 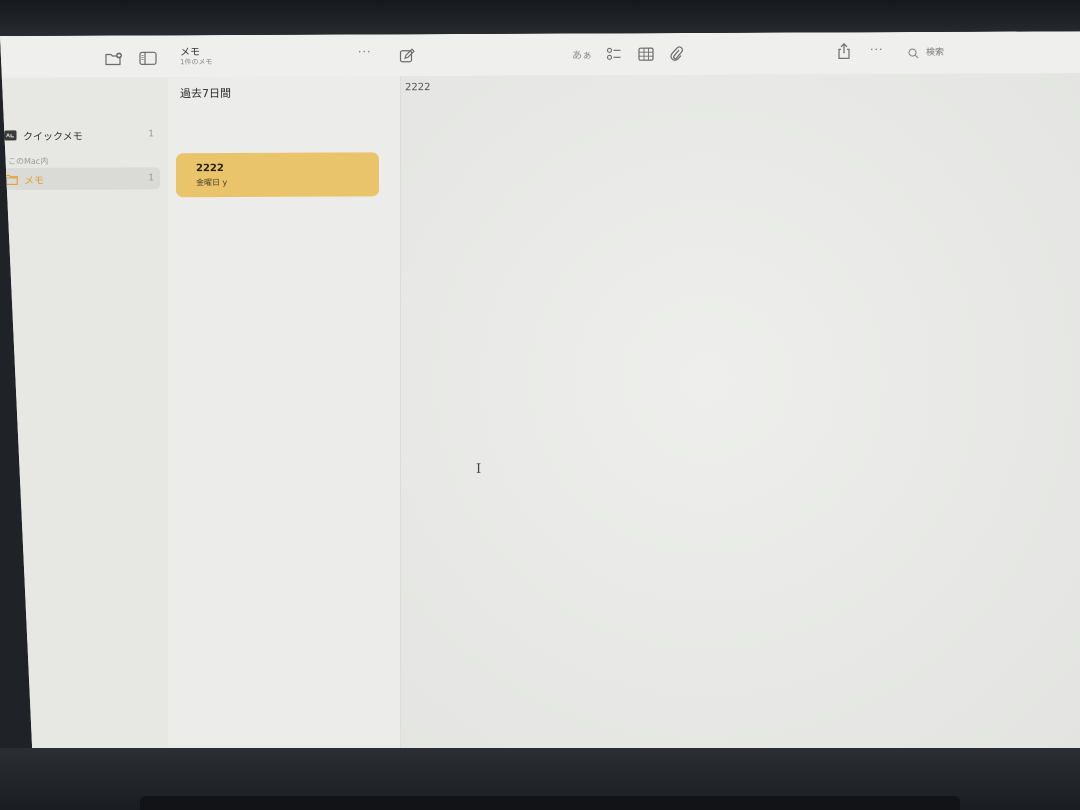 What do you see at coordinates (935, 51) in the screenshot?
I see `search-field: 検索` at bounding box center [935, 51].